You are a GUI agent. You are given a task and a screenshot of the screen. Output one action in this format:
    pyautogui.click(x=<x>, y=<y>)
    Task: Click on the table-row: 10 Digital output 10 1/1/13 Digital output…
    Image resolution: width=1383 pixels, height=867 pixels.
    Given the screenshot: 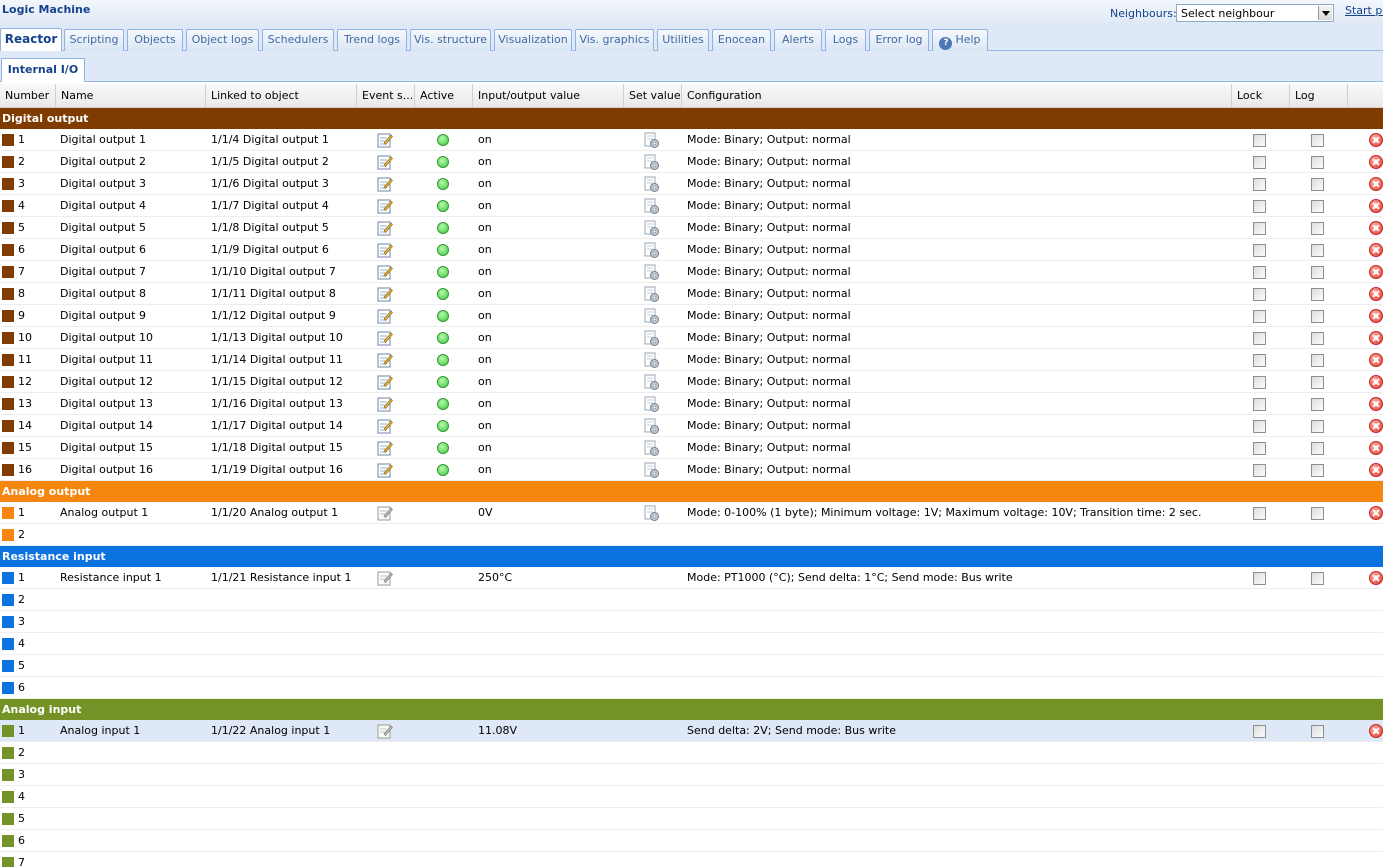 What is the action you would take?
    pyautogui.click(x=691, y=338)
    